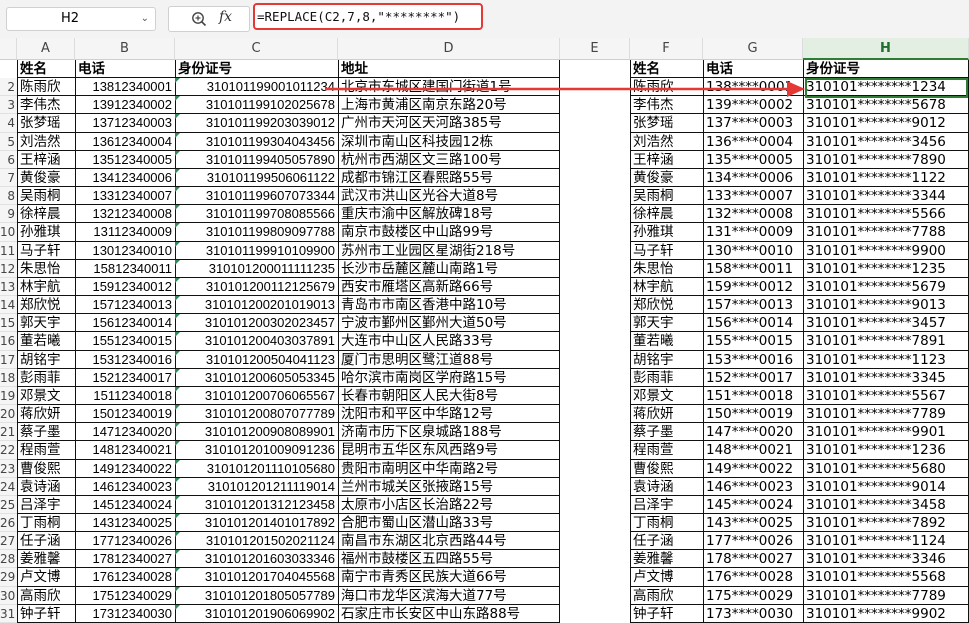 This screenshot has width=969, height=623. What do you see at coordinates (46, 123) in the screenshot?
I see `left_table-cell: 张梦瑶` at bounding box center [46, 123].